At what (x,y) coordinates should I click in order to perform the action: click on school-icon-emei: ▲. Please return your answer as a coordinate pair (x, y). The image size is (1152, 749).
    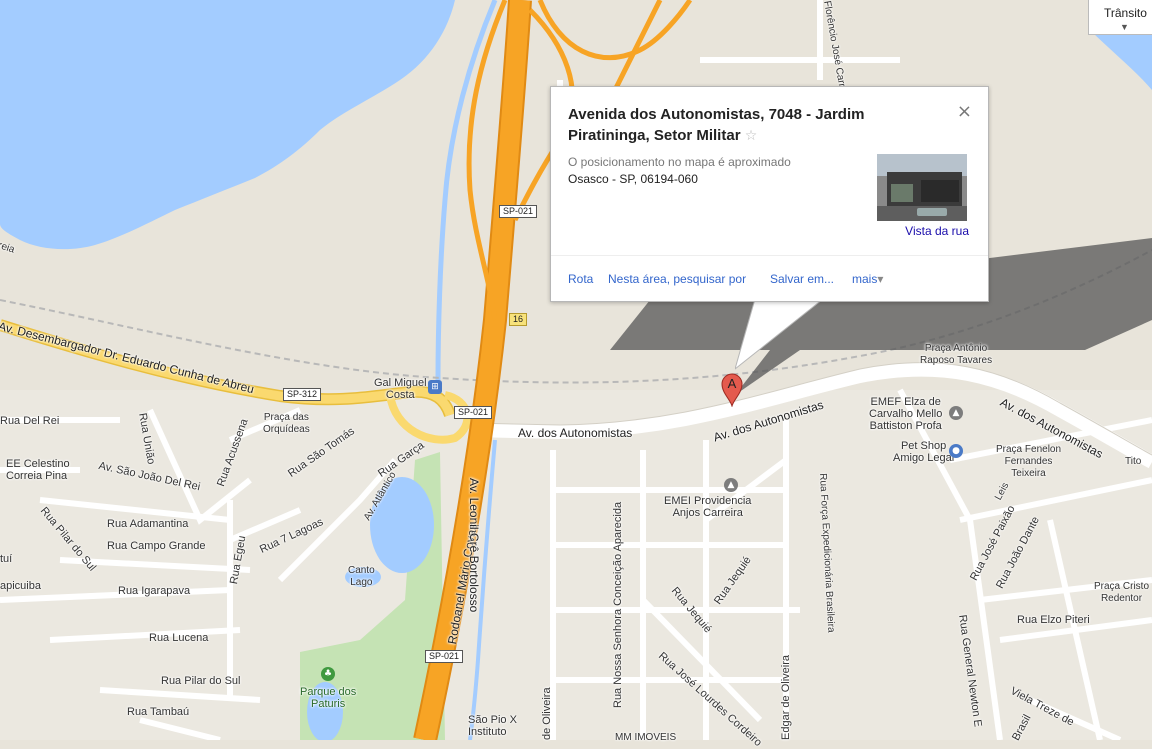
    Looking at the image, I should click on (731, 485).